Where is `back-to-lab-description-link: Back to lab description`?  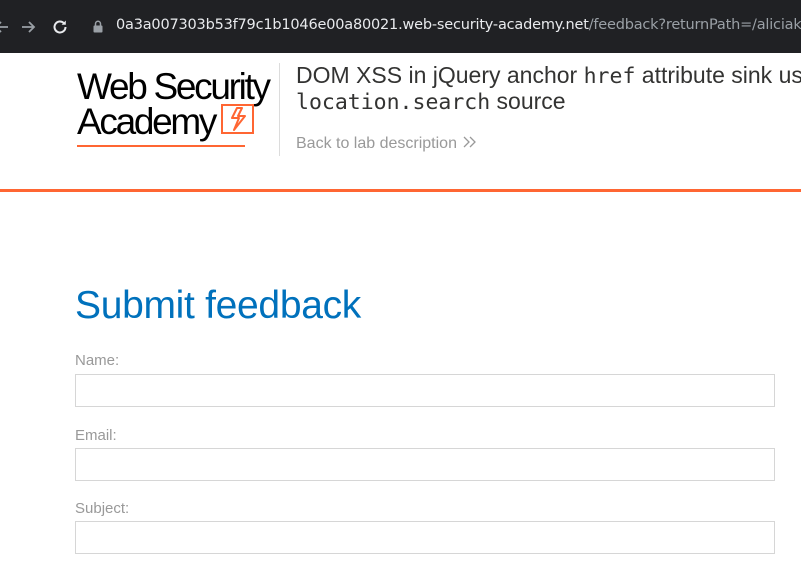
back-to-lab-description-link: Back to lab description is located at coordinates (386, 144).